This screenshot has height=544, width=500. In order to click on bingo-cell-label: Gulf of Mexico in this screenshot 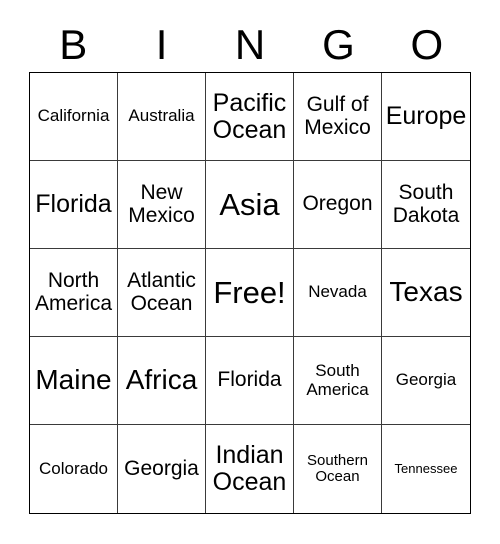, I will do `click(337, 115)`.